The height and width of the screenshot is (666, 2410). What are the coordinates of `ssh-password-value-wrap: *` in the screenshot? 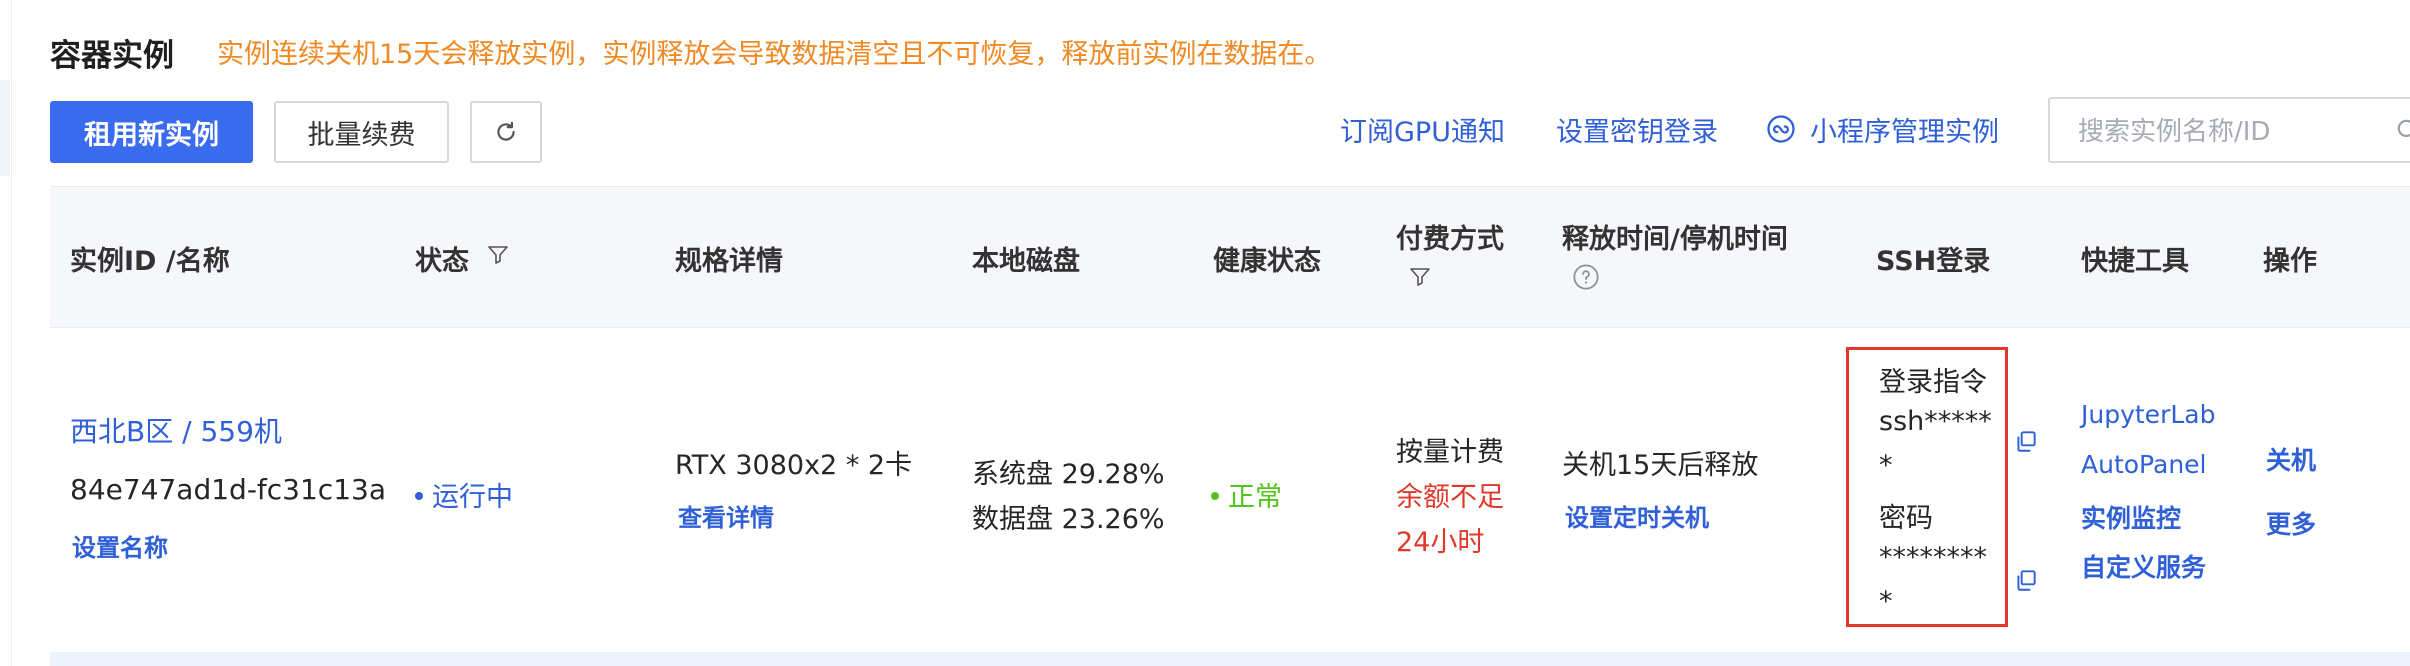 It's located at (1886, 601).